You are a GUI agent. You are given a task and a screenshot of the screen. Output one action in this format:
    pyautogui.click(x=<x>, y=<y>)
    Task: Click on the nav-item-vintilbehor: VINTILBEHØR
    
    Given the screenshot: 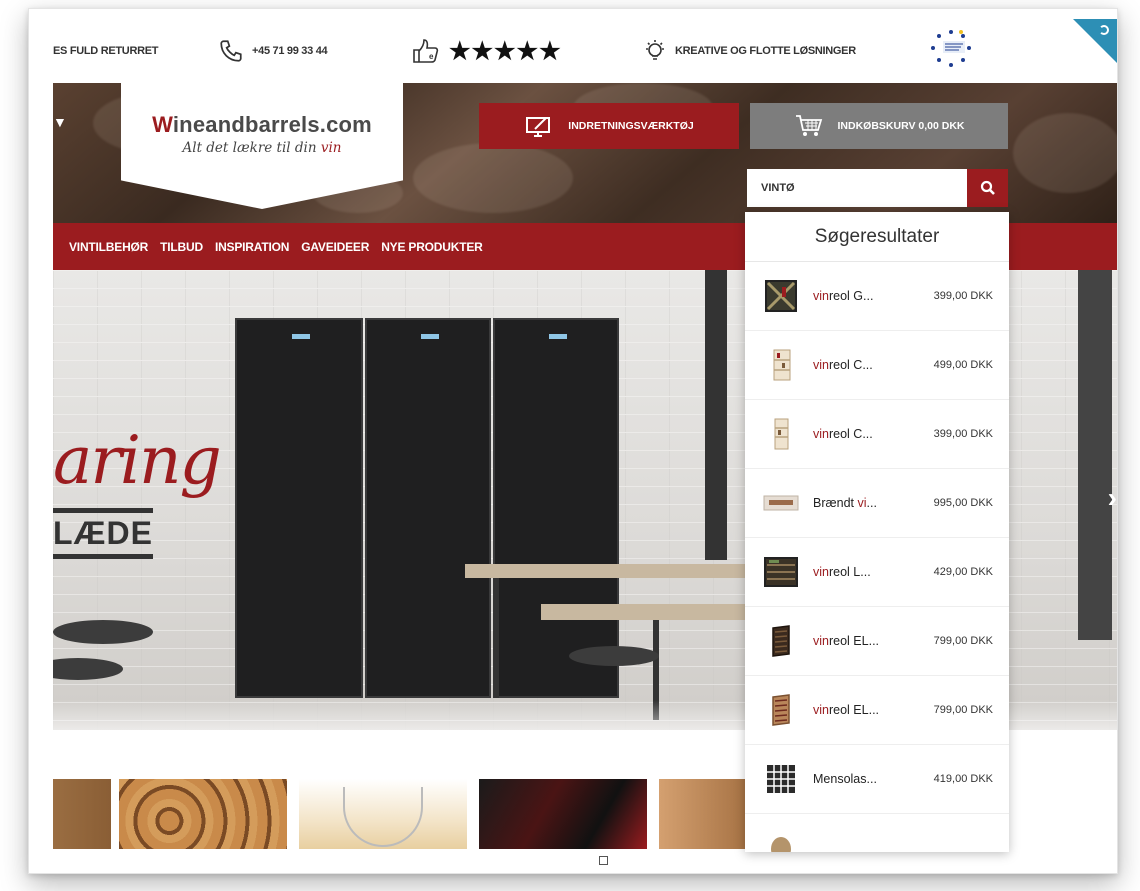 What is the action you would take?
    pyautogui.click(x=108, y=247)
    